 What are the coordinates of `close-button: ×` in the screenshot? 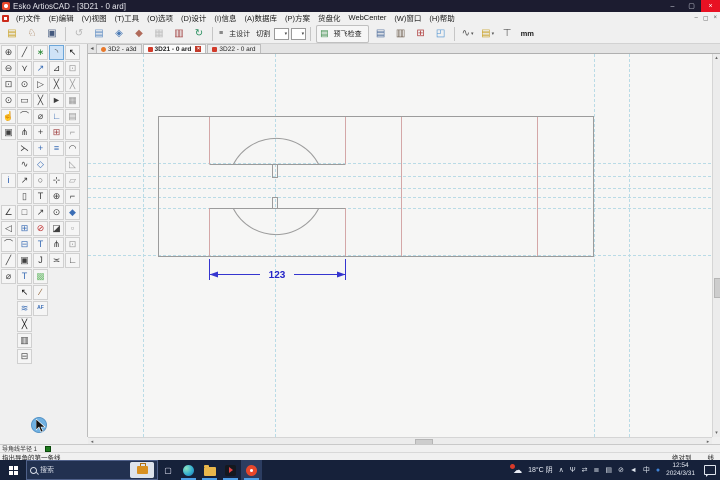 It's located at (710, 6).